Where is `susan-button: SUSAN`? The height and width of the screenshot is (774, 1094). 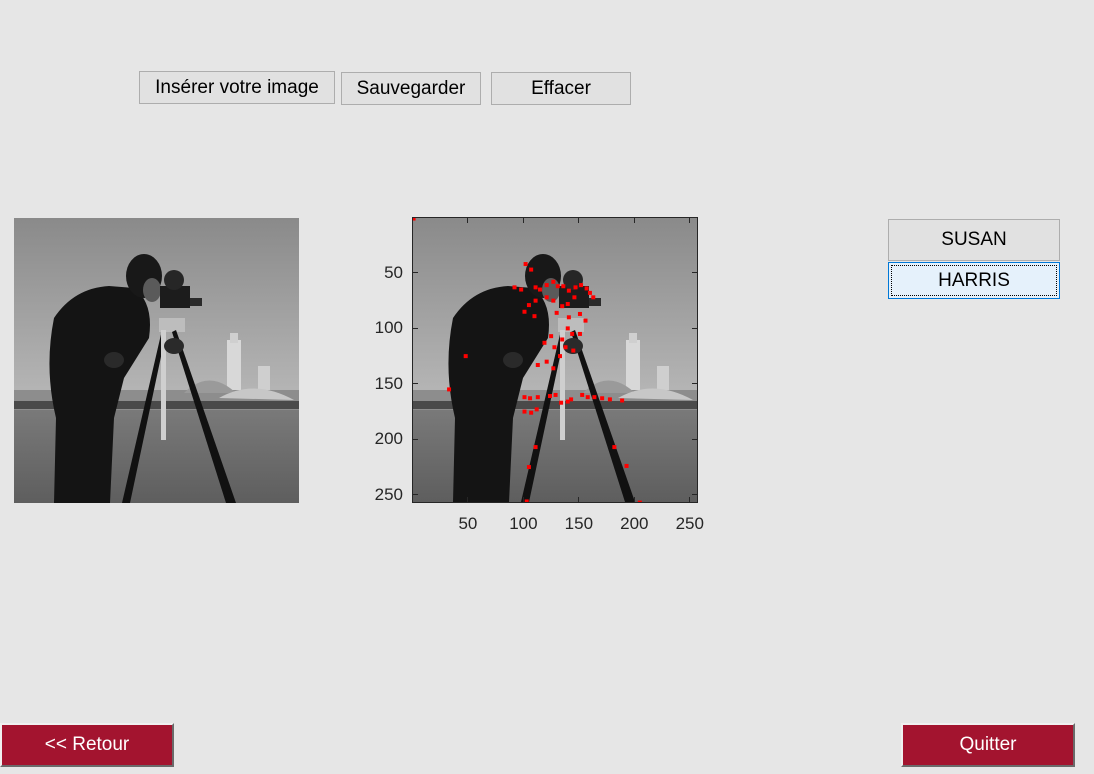 susan-button: SUSAN is located at coordinates (974, 240).